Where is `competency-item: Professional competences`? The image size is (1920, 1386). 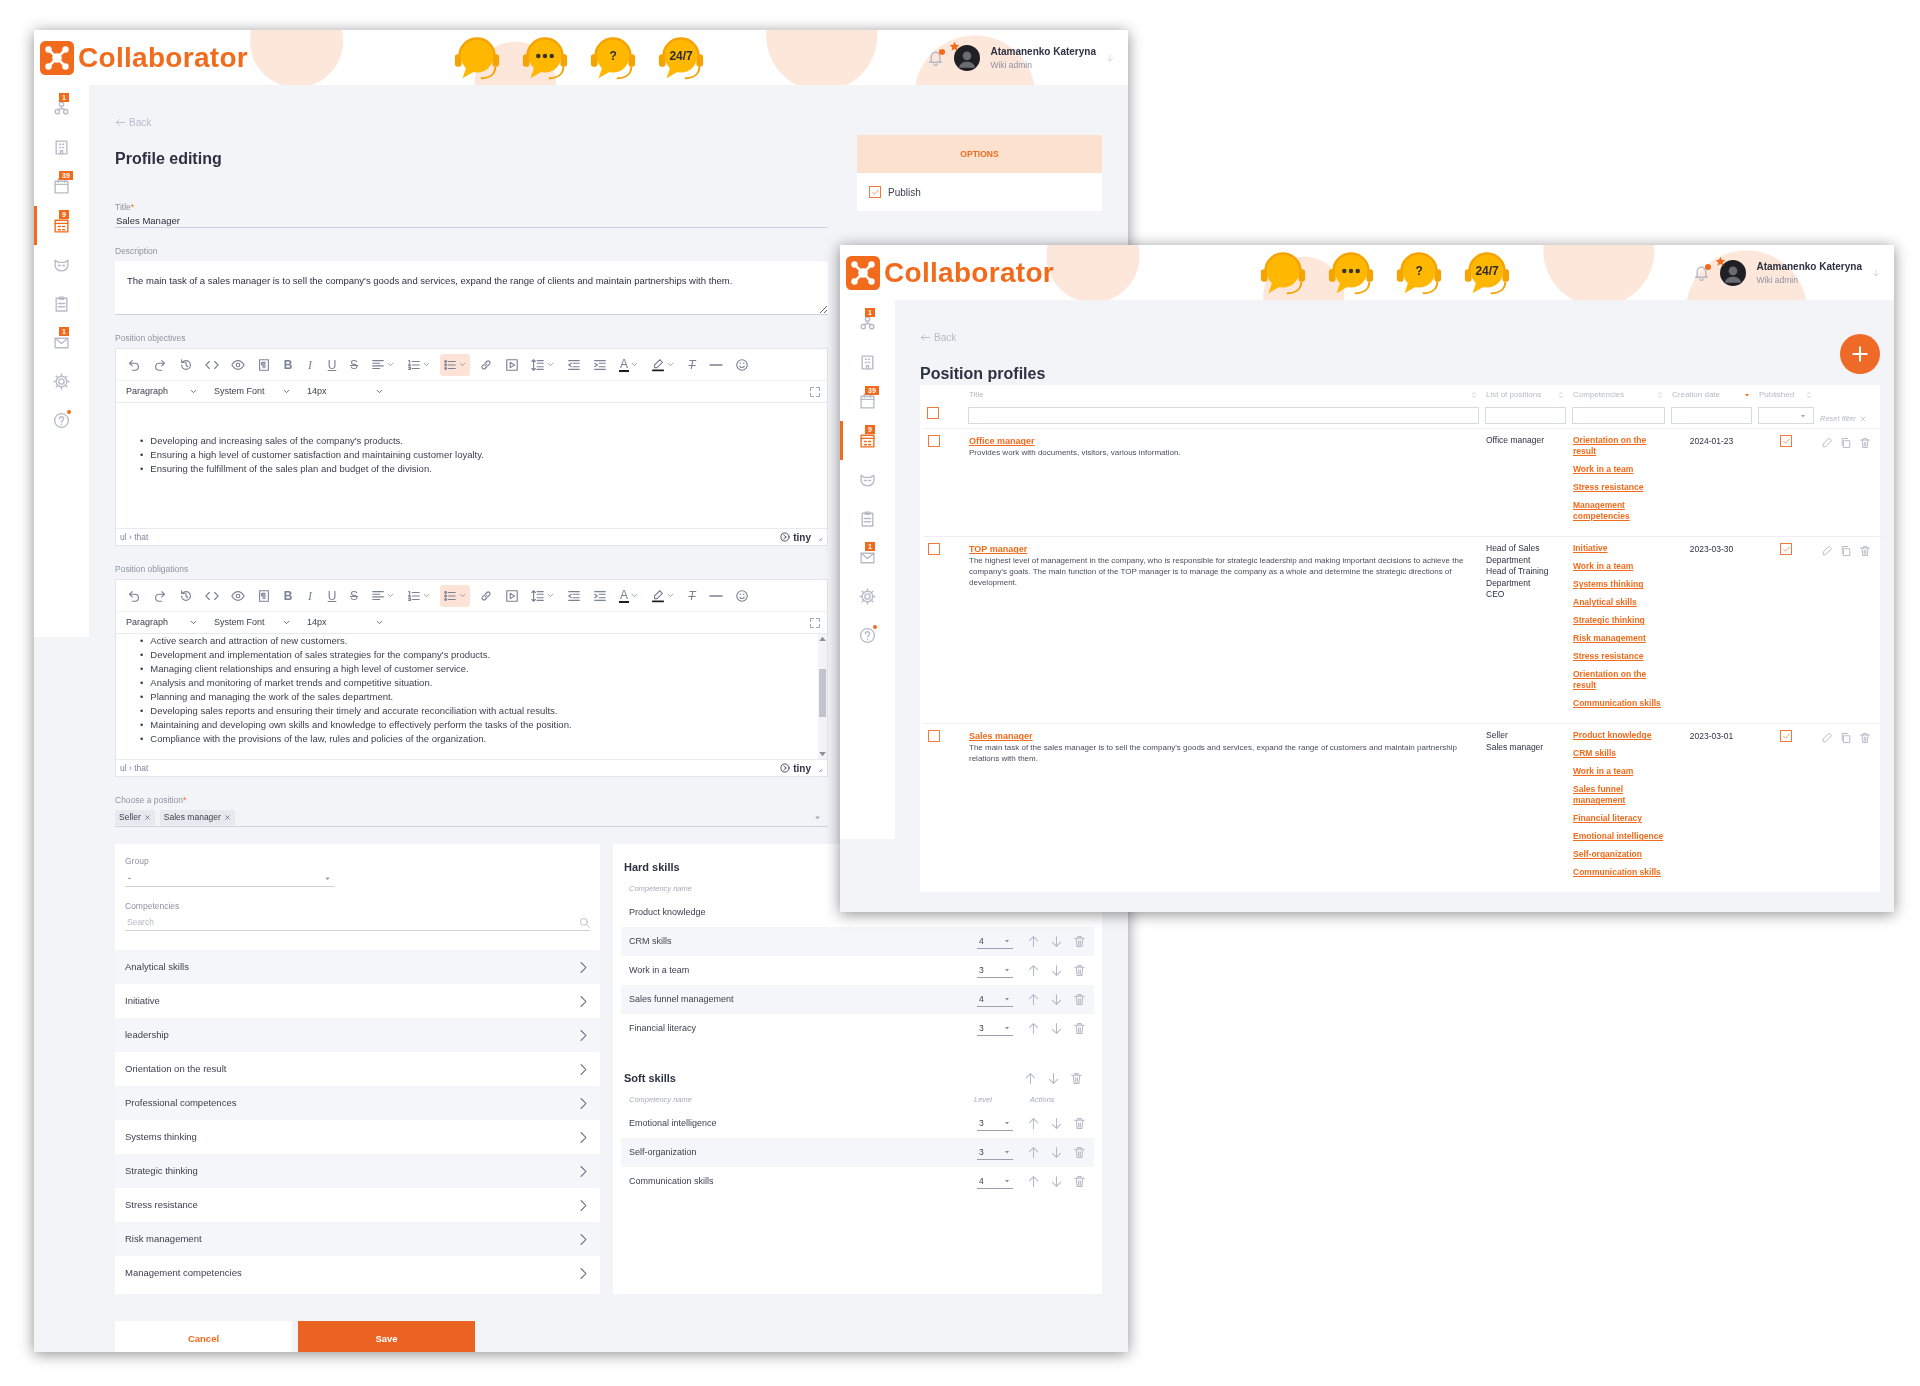 competency-item: Professional competences is located at coordinates (357, 1103).